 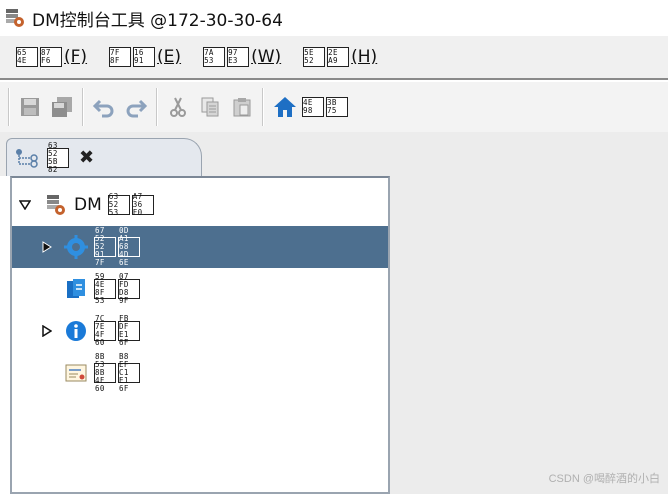 I want to click on copy-button, so click(x=210, y=107).